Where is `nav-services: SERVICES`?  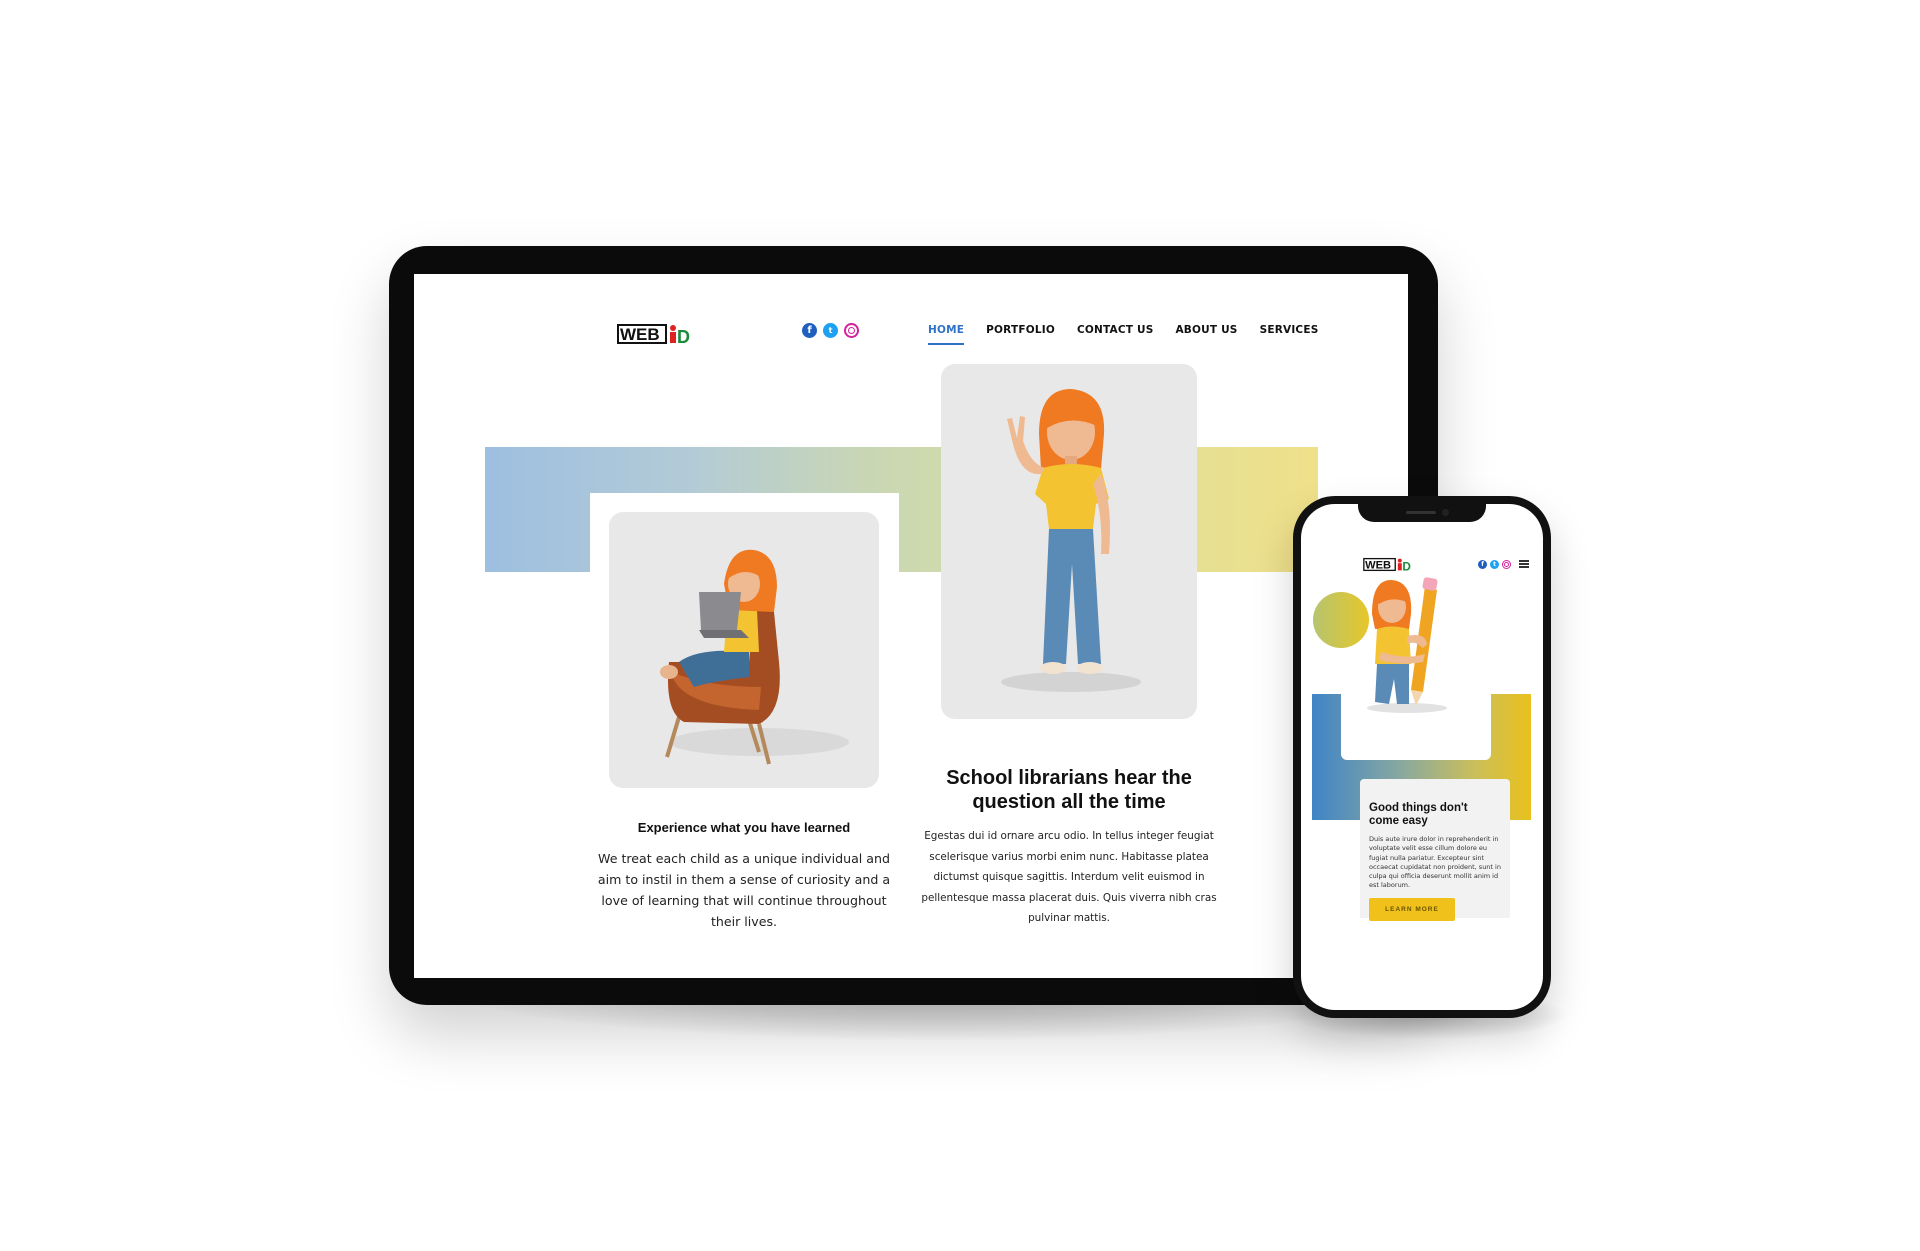 nav-services: SERVICES is located at coordinates (1289, 330).